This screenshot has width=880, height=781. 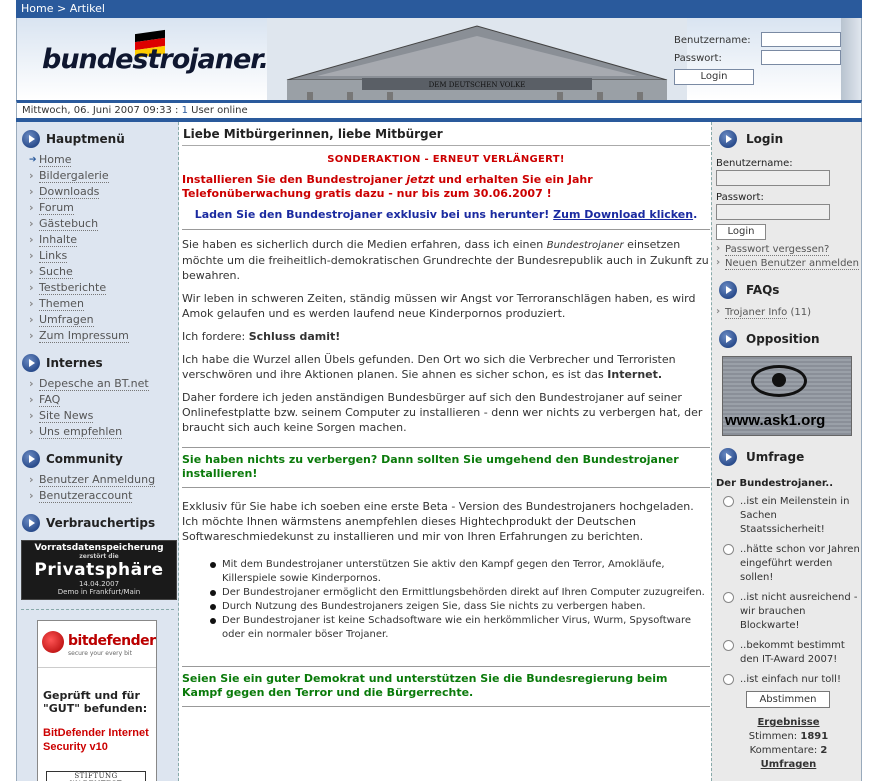 What do you see at coordinates (100, 653) in the screenshot?
I see `ad-tagline: secure your every bit` at bounding box center [100, 653].